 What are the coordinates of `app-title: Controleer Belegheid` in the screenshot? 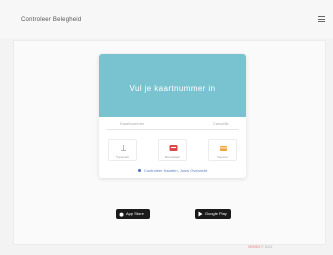 It's located at (51, 20).